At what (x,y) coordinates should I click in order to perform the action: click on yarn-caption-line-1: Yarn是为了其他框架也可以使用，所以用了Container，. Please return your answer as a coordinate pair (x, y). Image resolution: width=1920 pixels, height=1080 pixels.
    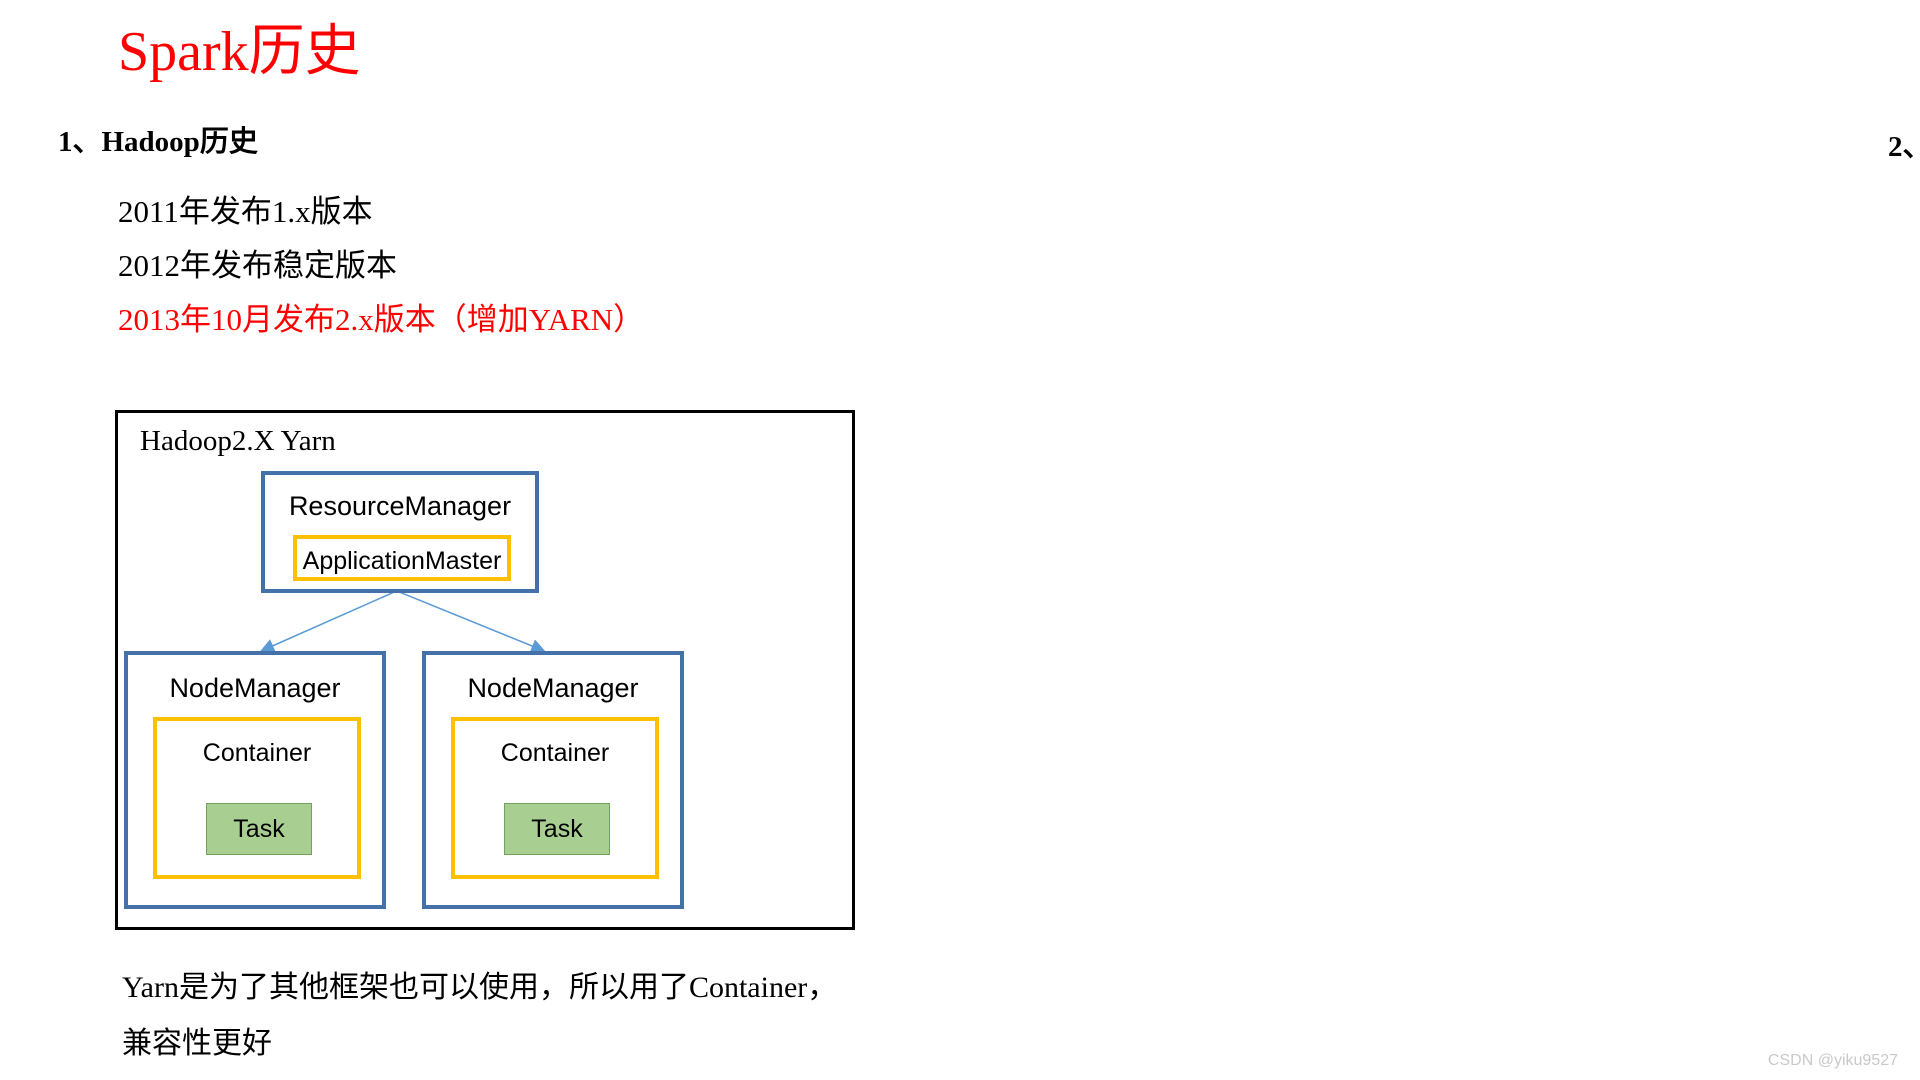
    Looking at the image, I should click on (480, 987).